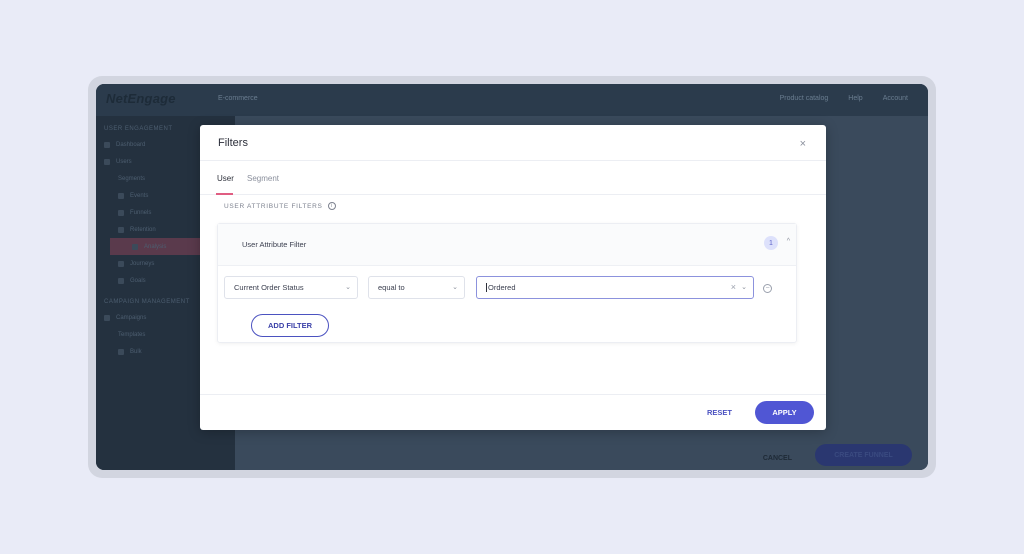 Image resolution: width=1024 pixels, height=554 pixels. What do you see at coordinates (863, 455) in the screenshot?
I see `create-funnel-button: CREATE FUNNEL` at bounding box center [863, 455].